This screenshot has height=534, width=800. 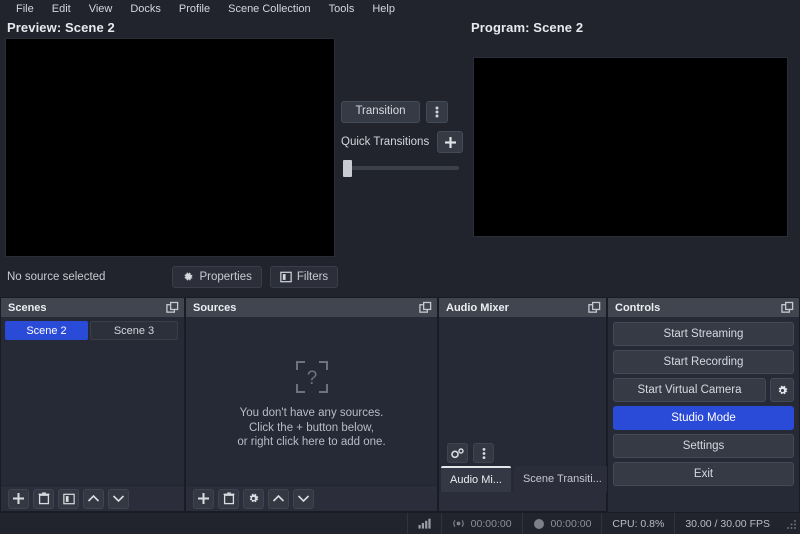 I want to click on scene-filters-button, so click(x=68, y=498).